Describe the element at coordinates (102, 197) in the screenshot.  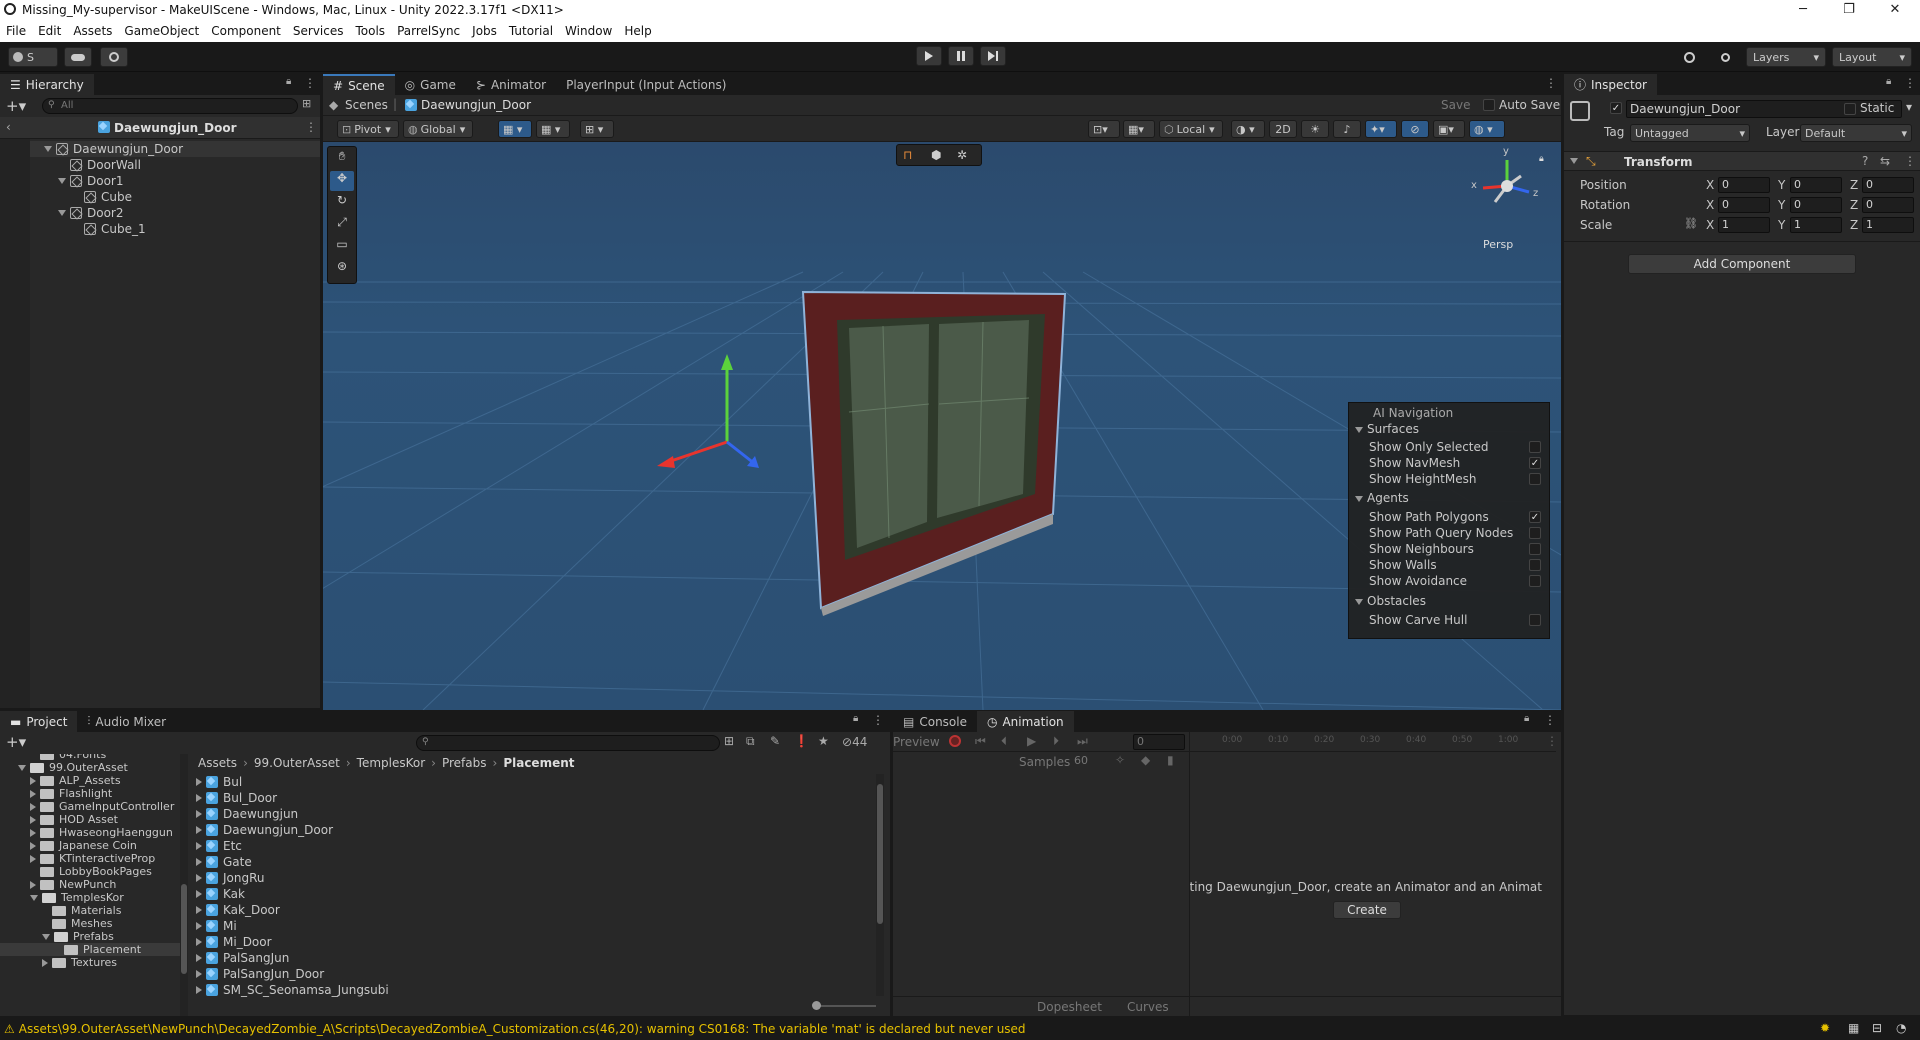
I see `hierarchy-item: Cube` at that location.